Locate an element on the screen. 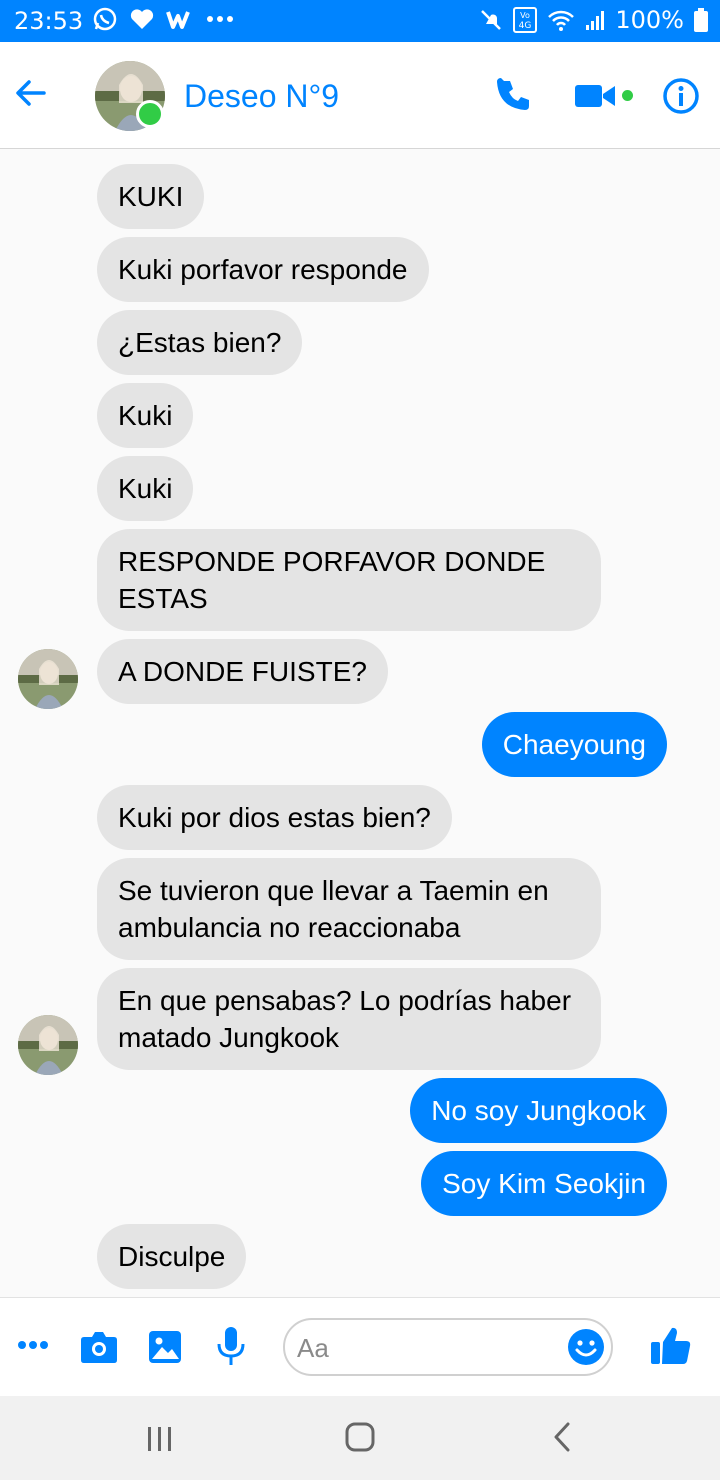  recent-apps-icon is located at coordinates (160, 1439).